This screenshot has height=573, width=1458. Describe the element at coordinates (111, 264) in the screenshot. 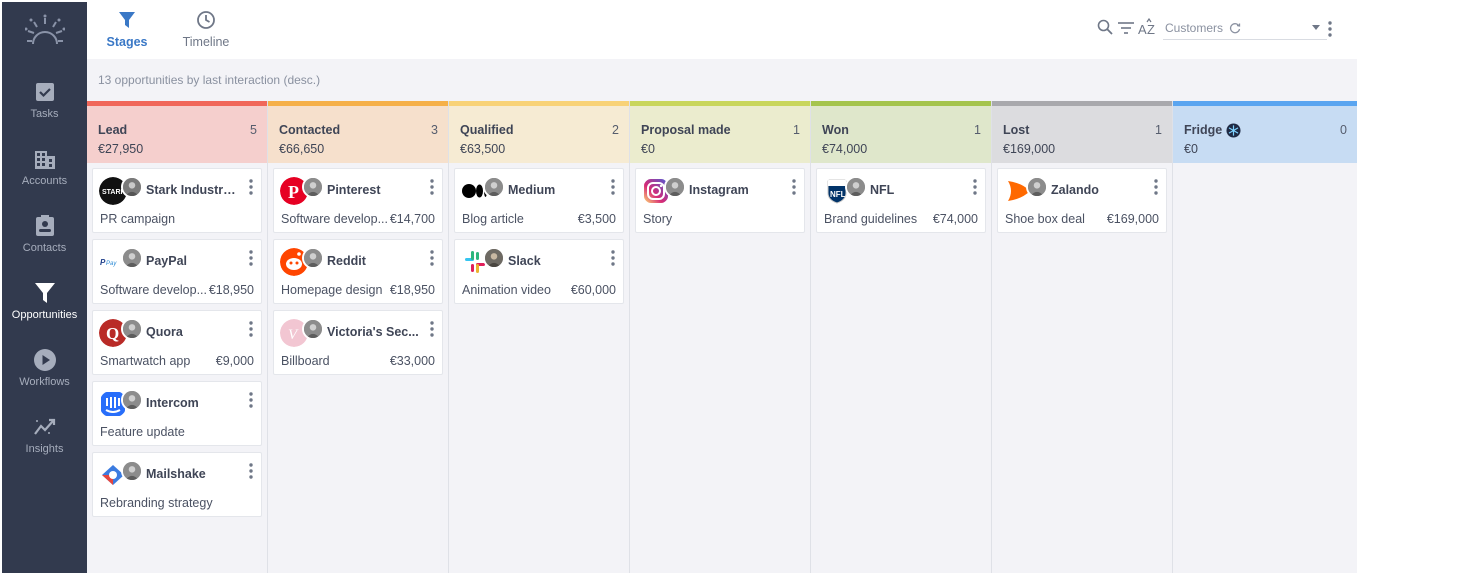

I see `svg-text: Pay` at that location.